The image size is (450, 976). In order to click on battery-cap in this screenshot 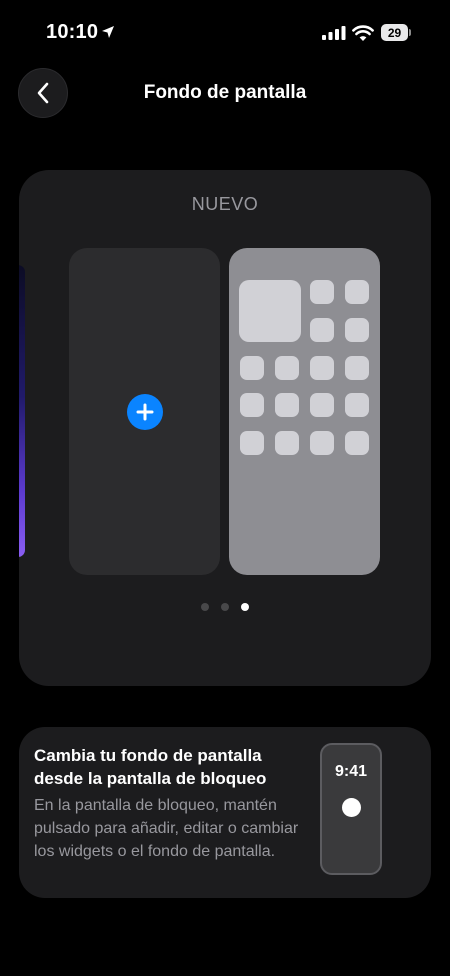, I will do `click(410, 32)`.